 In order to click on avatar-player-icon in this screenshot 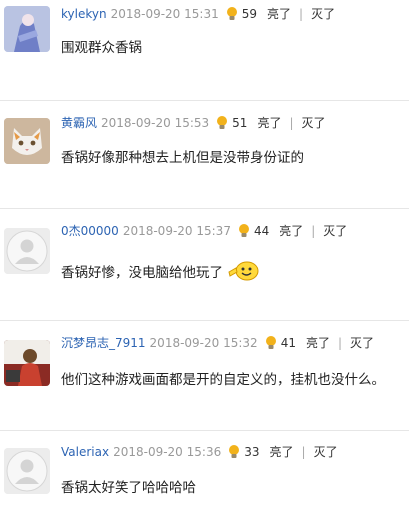, I will do `click(27, 363)`.